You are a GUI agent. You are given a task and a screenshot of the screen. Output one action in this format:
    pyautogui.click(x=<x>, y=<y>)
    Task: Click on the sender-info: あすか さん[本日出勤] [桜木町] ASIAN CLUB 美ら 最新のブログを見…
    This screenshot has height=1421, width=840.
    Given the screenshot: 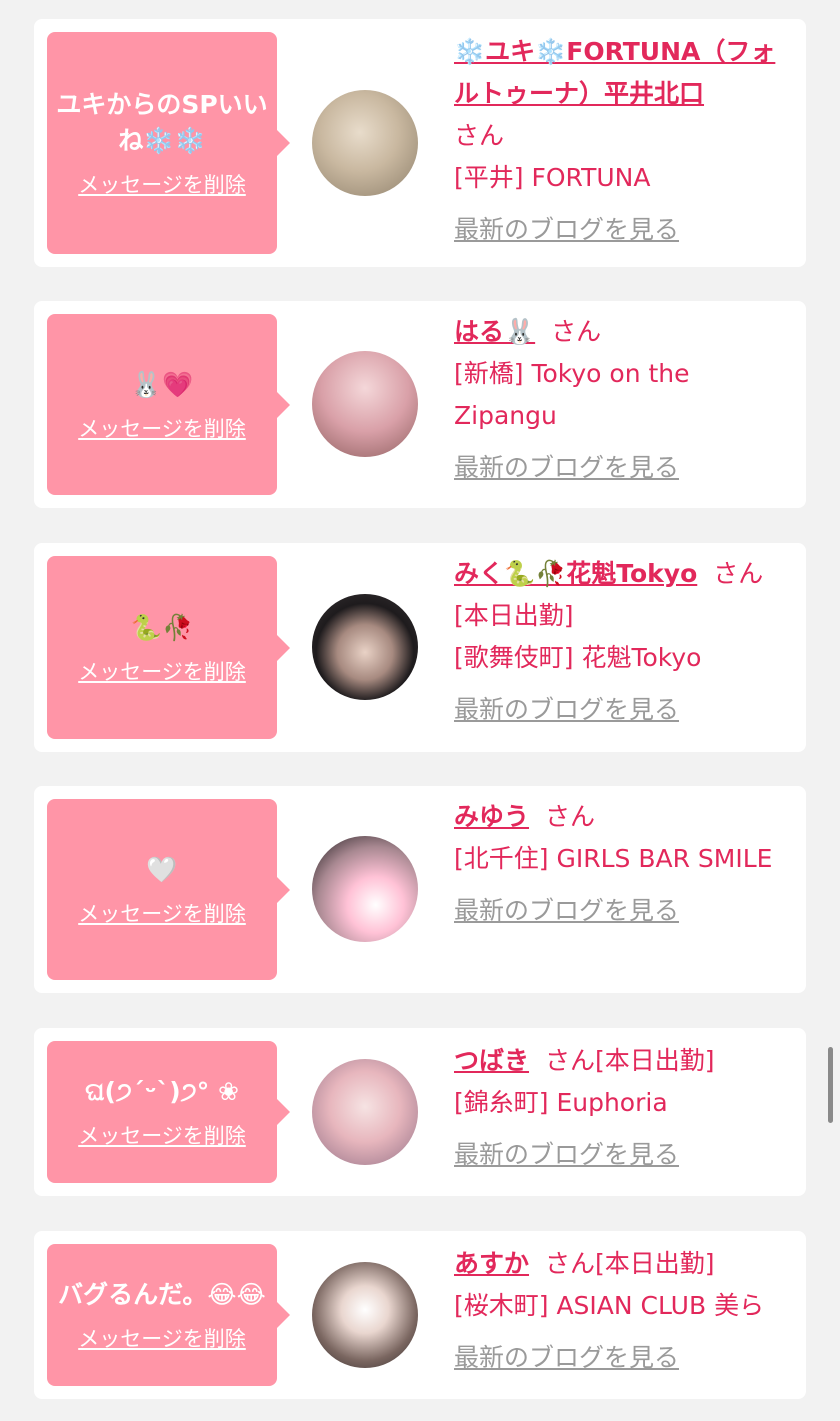 What is the action you would take?
    pyautogui.click(x=624, y=1311)
    